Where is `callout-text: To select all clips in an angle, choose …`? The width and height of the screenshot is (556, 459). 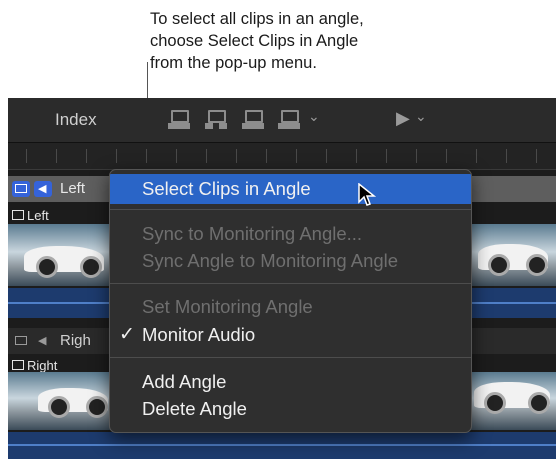
callout-text: To select all clips in an angle, choose … is located at coordinates (257, 41).